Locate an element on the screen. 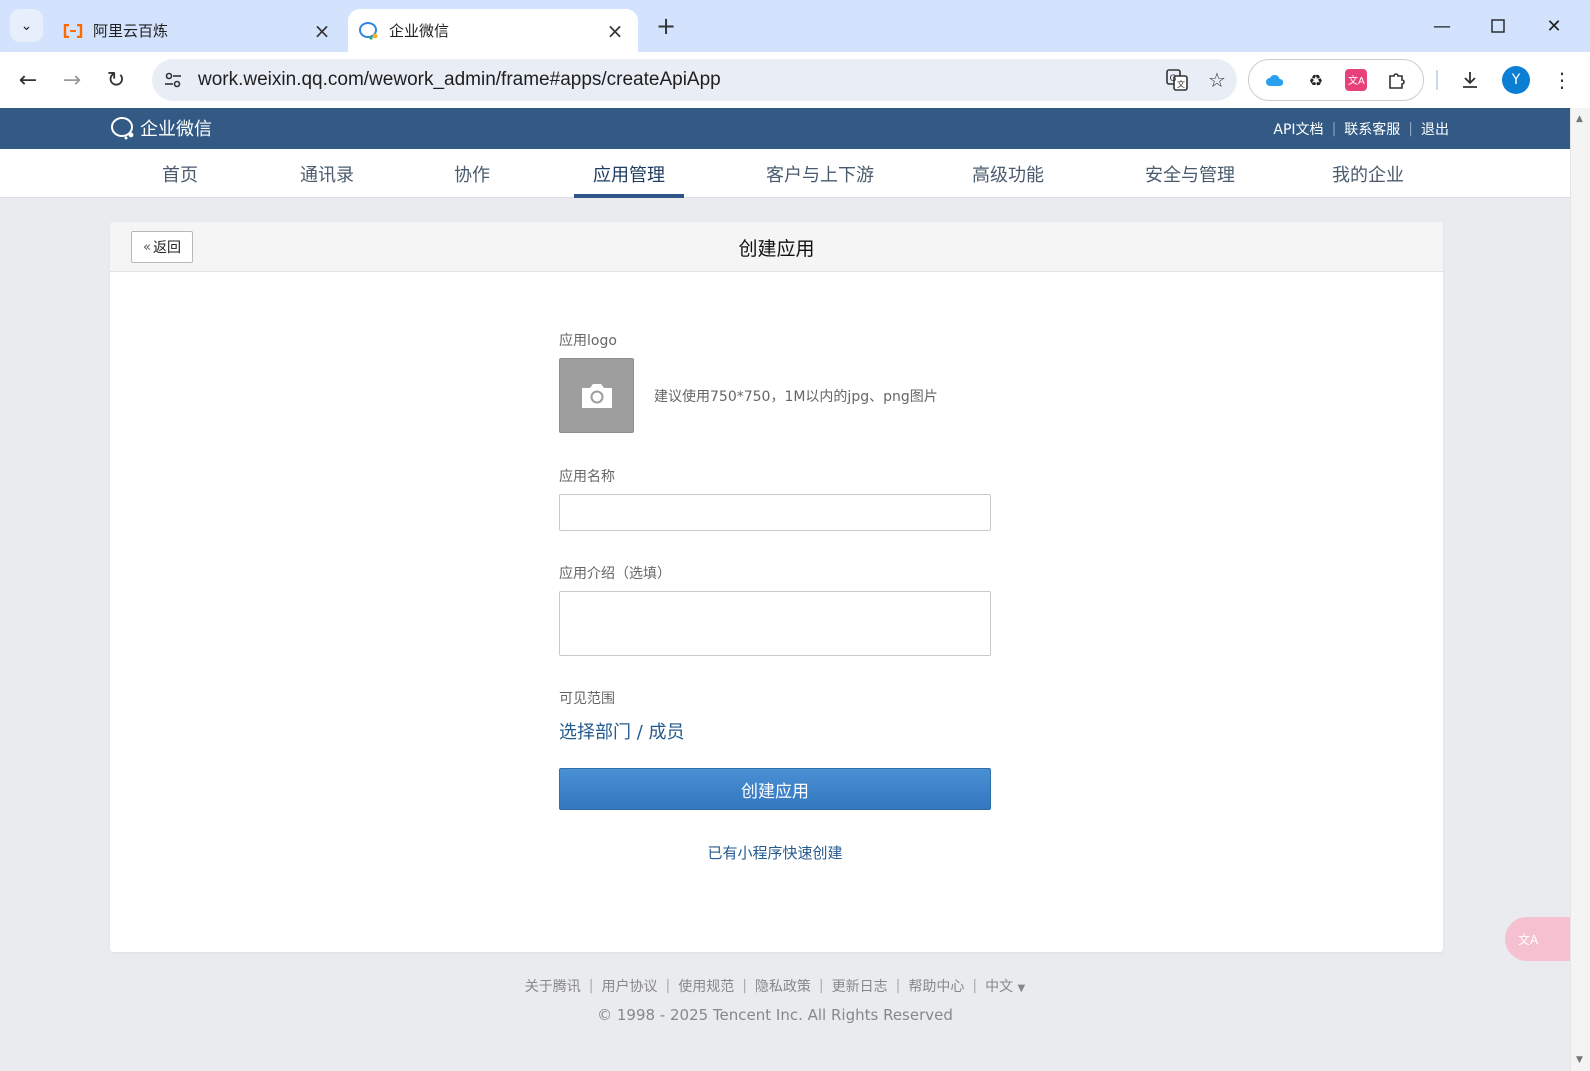  svg-text: G is located at coordinates (1173, 79).